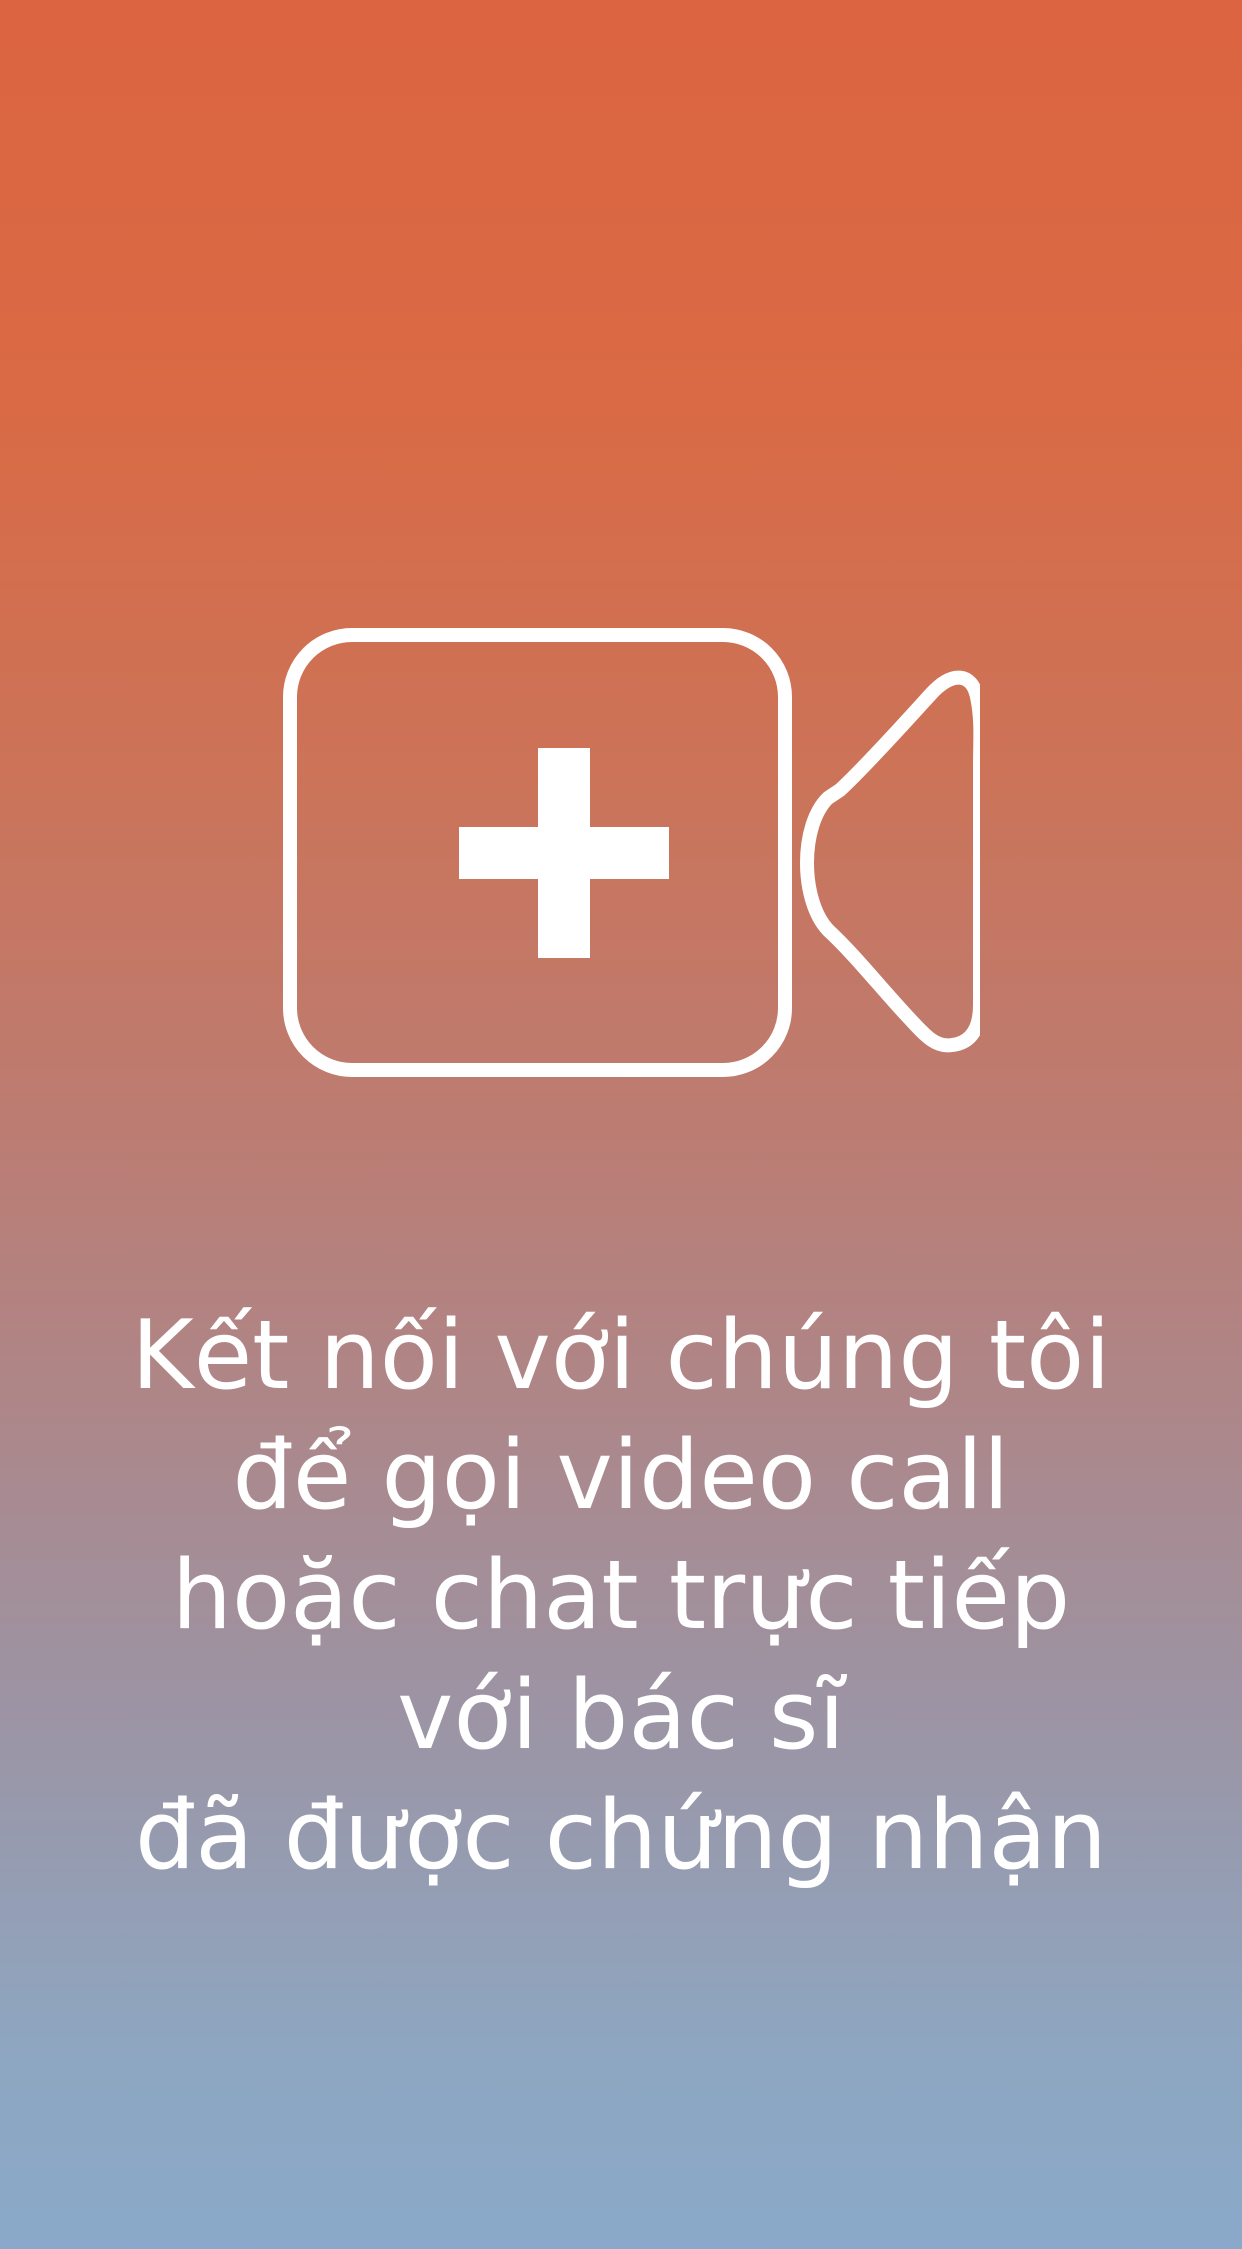 This screenshot has height=2249, width=1242. What do you see at coordinates (621, 1356) in the screenshot?
I see `message-line-1: Kết nối với chúng tôi` at bounding box center [621, 1356].